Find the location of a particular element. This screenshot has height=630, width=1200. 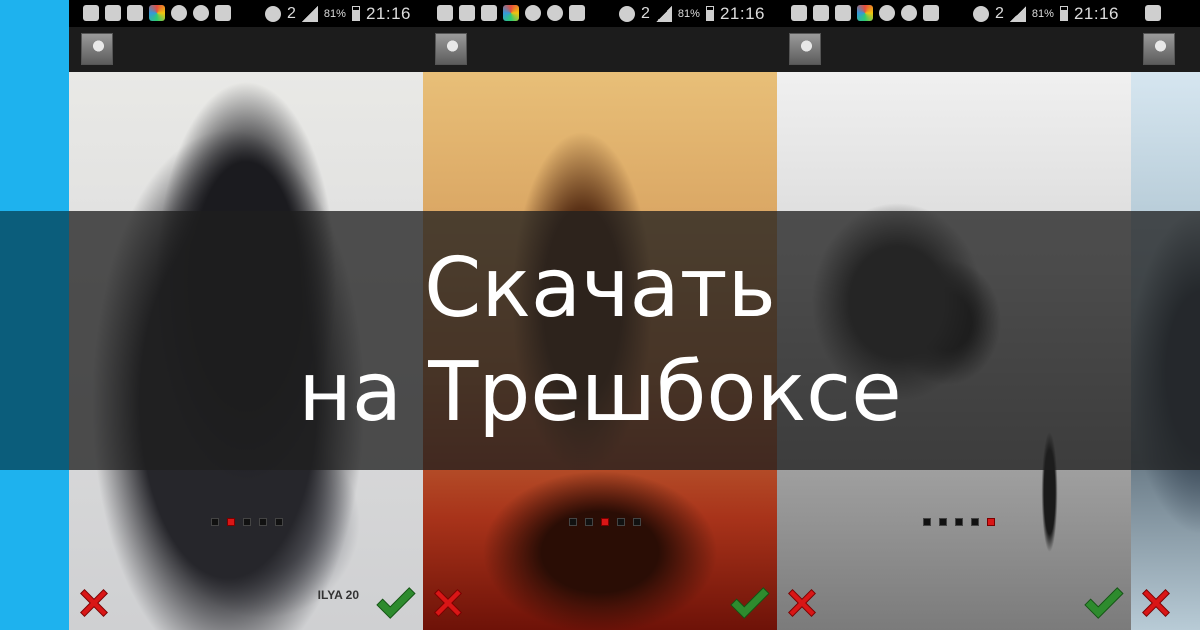

artist-signature: ILYA 20 is located at coordinates (338, 595).